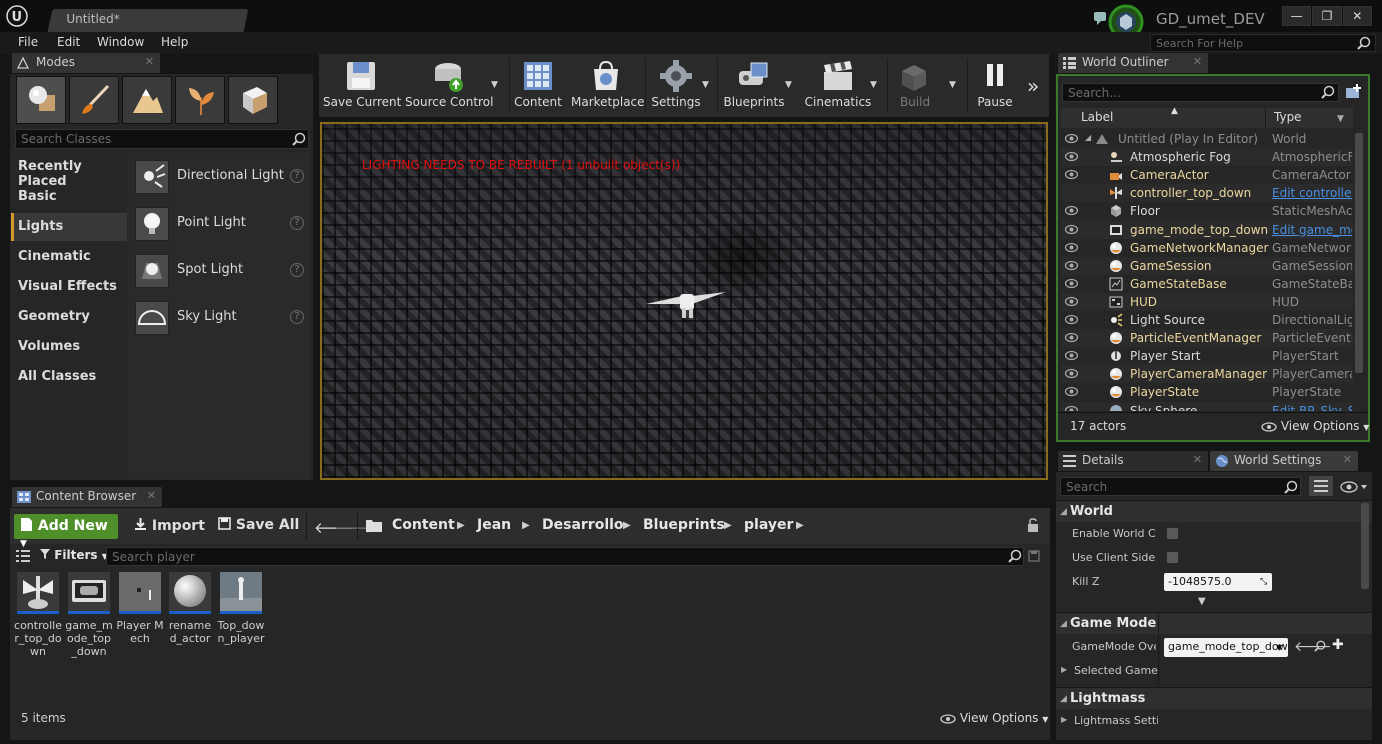 The image size is (1382, 744). What do you see at coordinates (1207, 406) in the screenshot?
I see `outliner-row: Sky Sphere Edit BP_Sky_Sphere` at bounding box center [1207, 406].